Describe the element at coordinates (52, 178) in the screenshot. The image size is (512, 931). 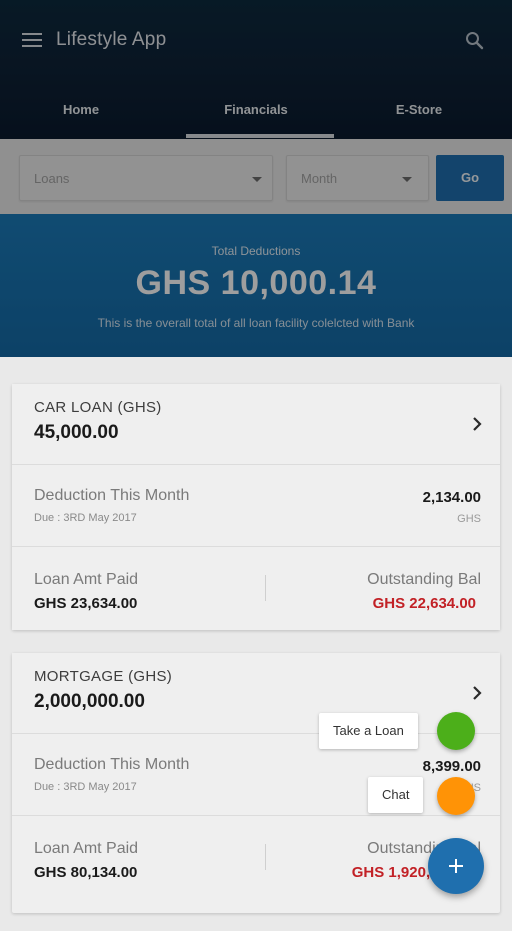
I see `loan-type-select-value: Loans` at that location.